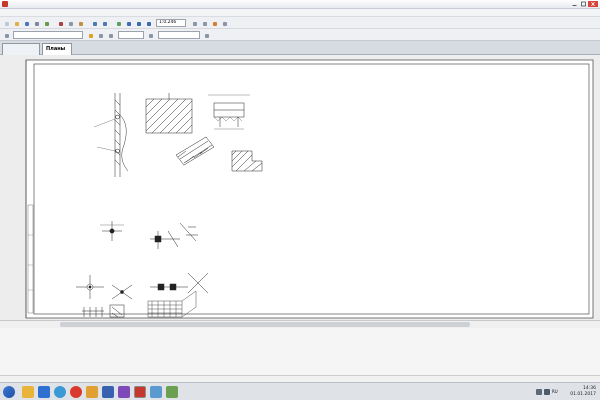  Describe the element at coordinates (104, 23) in the screenshot. I see `redo-icon` at that location.